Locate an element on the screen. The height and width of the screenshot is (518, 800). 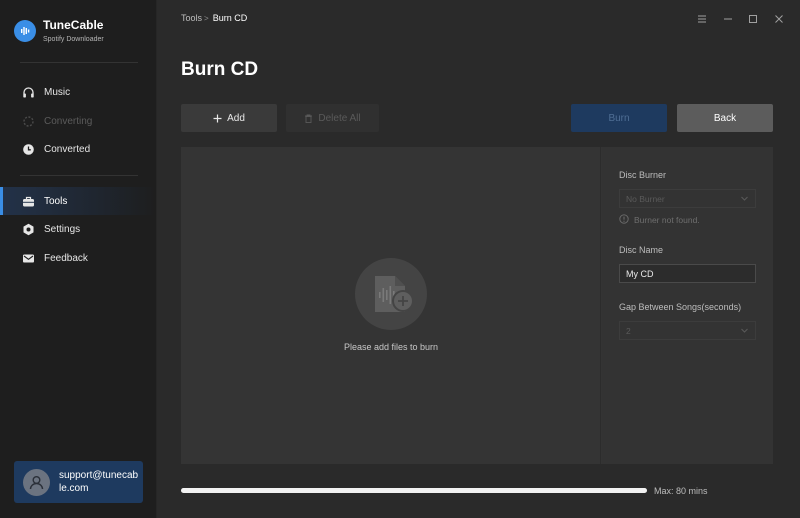
gap-label: Gap Between Songs(seconds) is located at coordinates (680, 307).